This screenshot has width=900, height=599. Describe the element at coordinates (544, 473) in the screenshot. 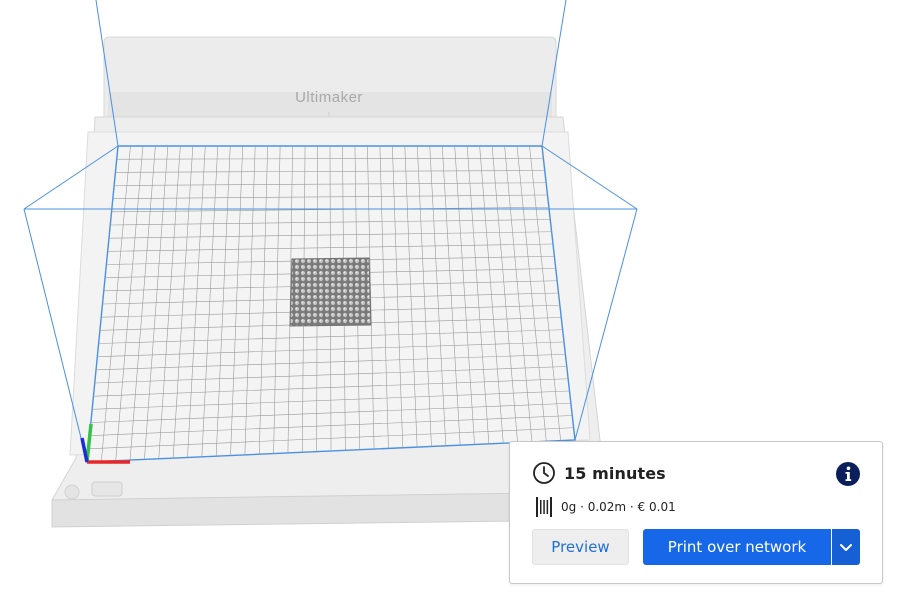

I see `clock-icon` at that location.